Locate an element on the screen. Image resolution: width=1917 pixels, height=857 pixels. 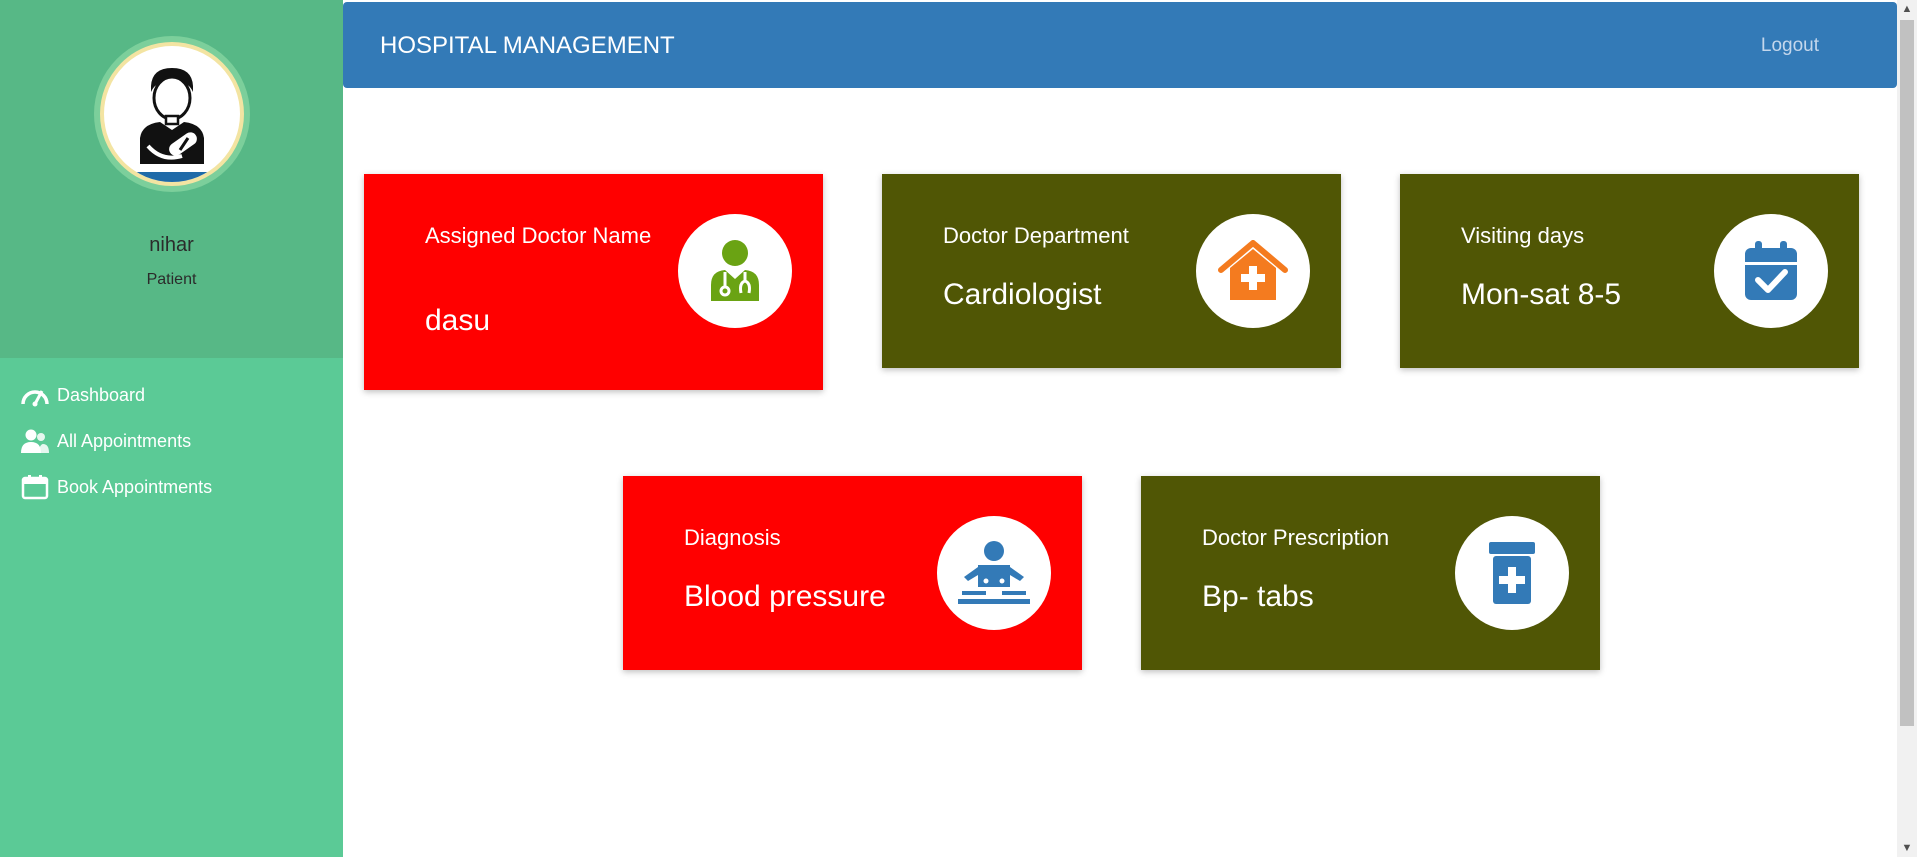
calendar-check-icon is located at coordinates (1771, 270).